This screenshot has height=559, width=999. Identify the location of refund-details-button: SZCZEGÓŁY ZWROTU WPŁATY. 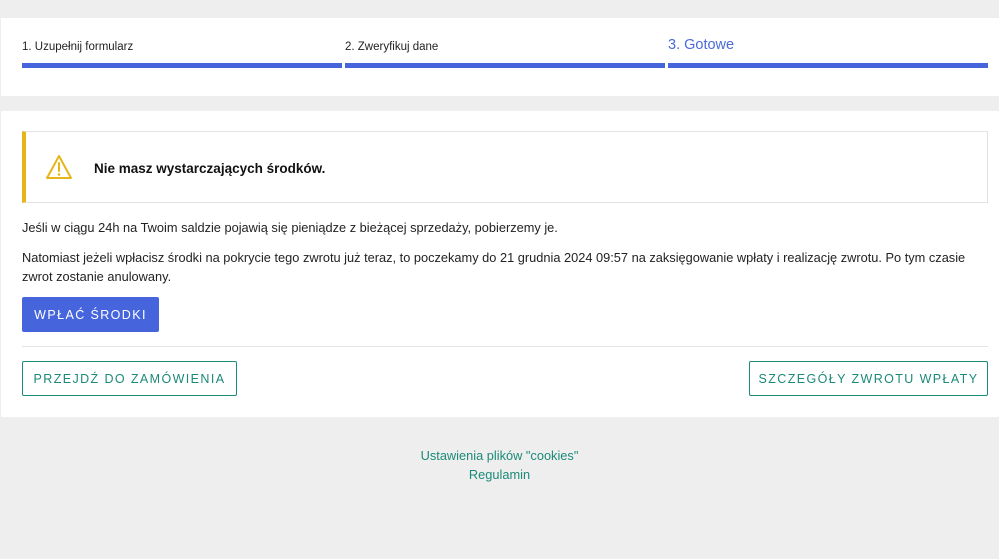
(868, 378).